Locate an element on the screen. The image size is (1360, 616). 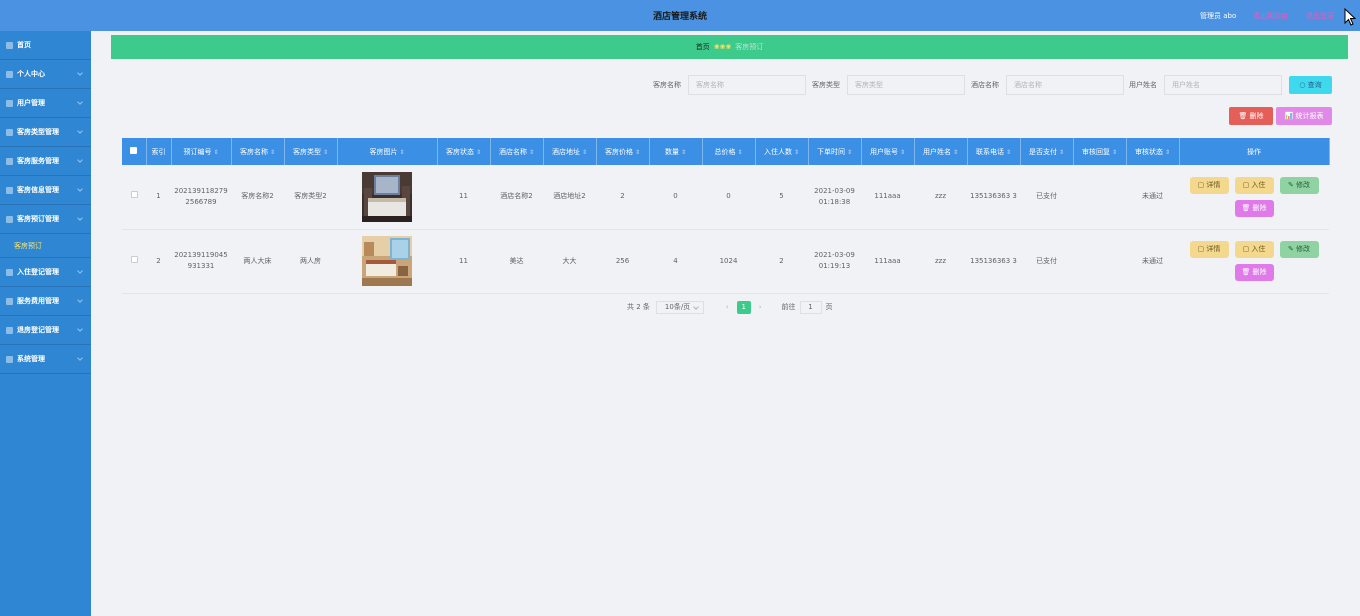
room-name-input: 客房名称 is located at coordinates (747, 85).